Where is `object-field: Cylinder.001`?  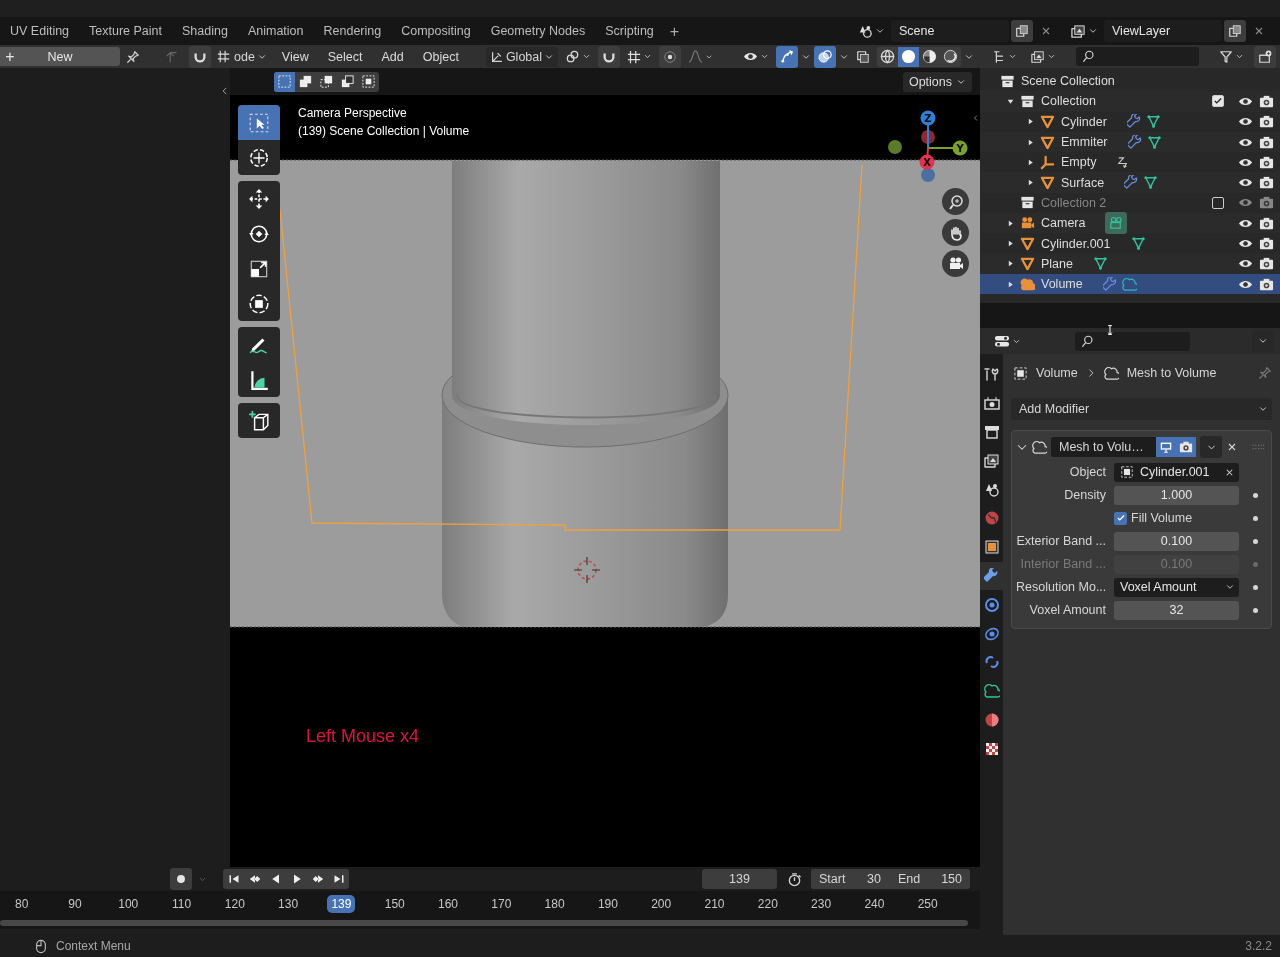 object-field: Cylinder.001 is located at coordinates (1176, 472).